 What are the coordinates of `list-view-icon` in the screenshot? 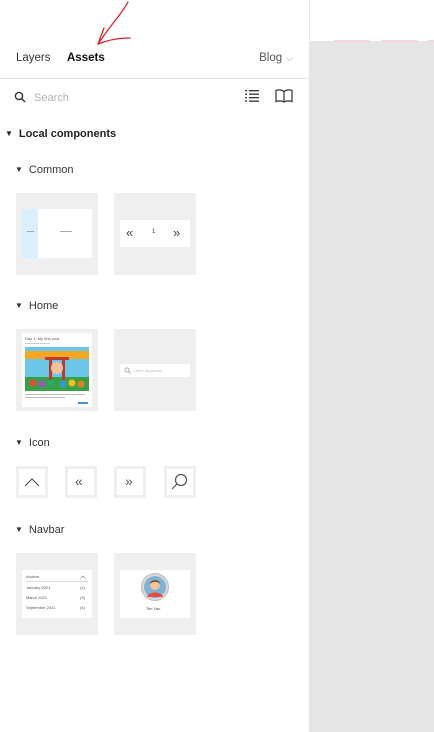 It's located at (252, 96).